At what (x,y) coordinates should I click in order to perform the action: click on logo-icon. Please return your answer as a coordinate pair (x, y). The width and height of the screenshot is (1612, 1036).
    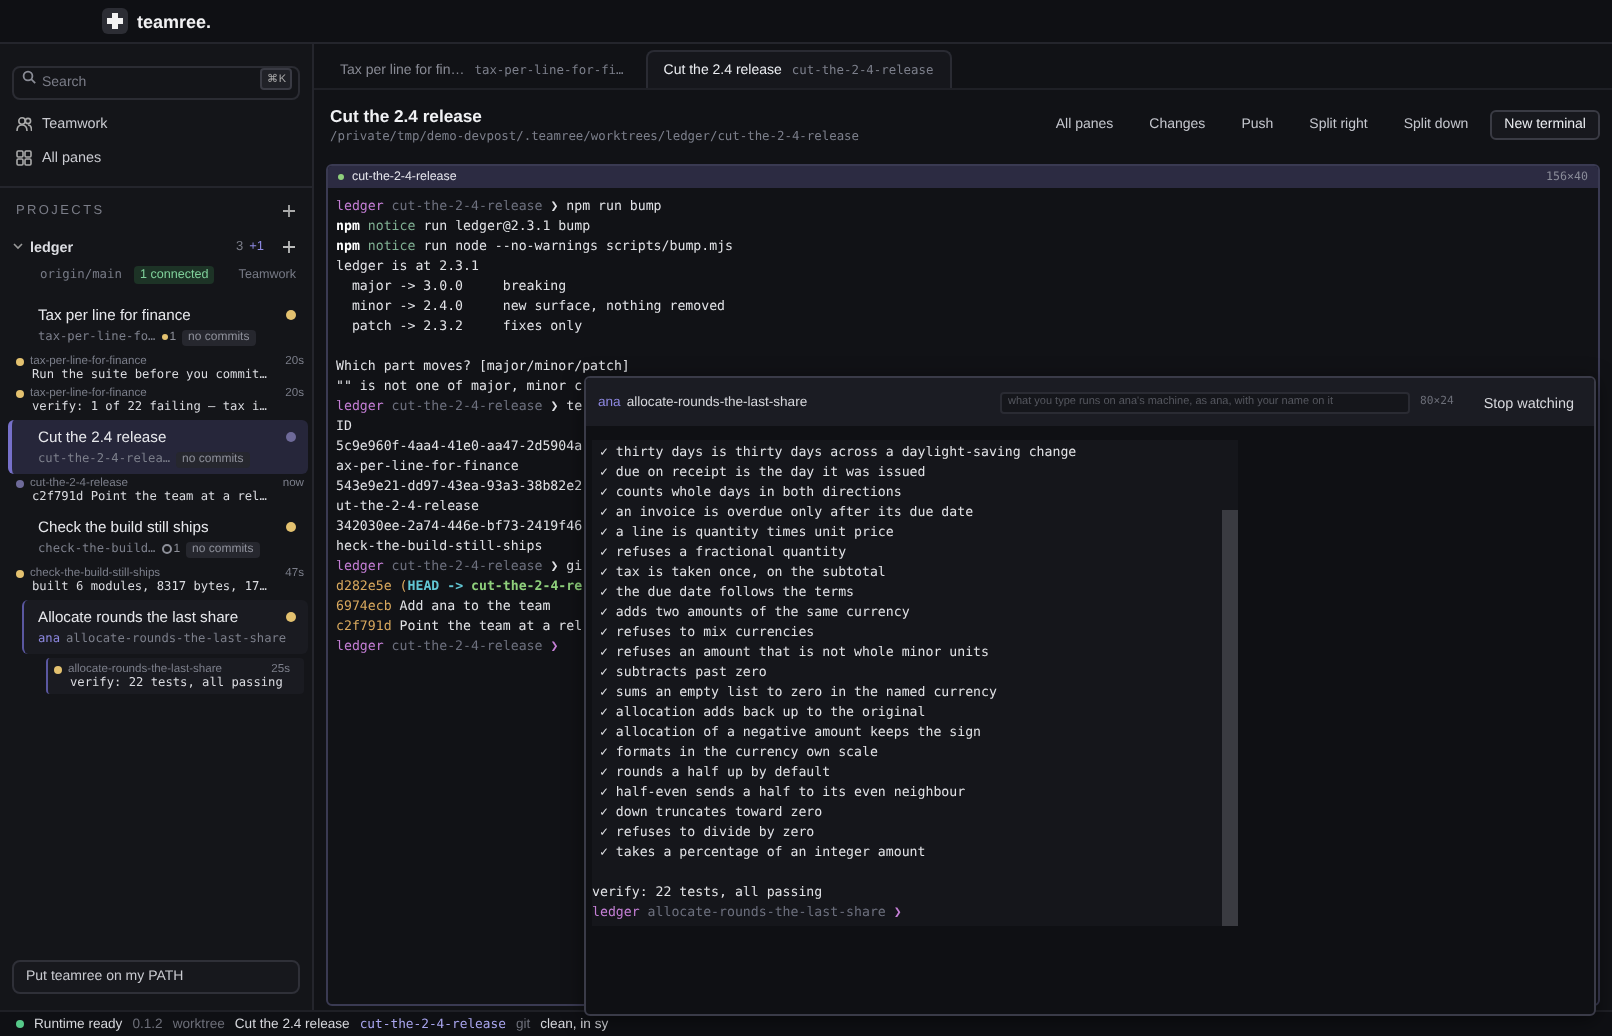
    Looking at the image, I should click on (115, 21).